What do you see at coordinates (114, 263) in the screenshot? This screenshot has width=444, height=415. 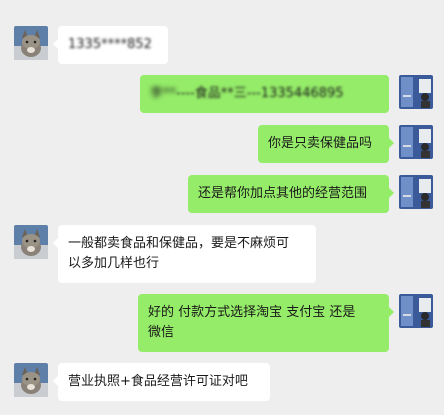 I see `message-line: 以多加几样也行` at bounding box center [114, 263].